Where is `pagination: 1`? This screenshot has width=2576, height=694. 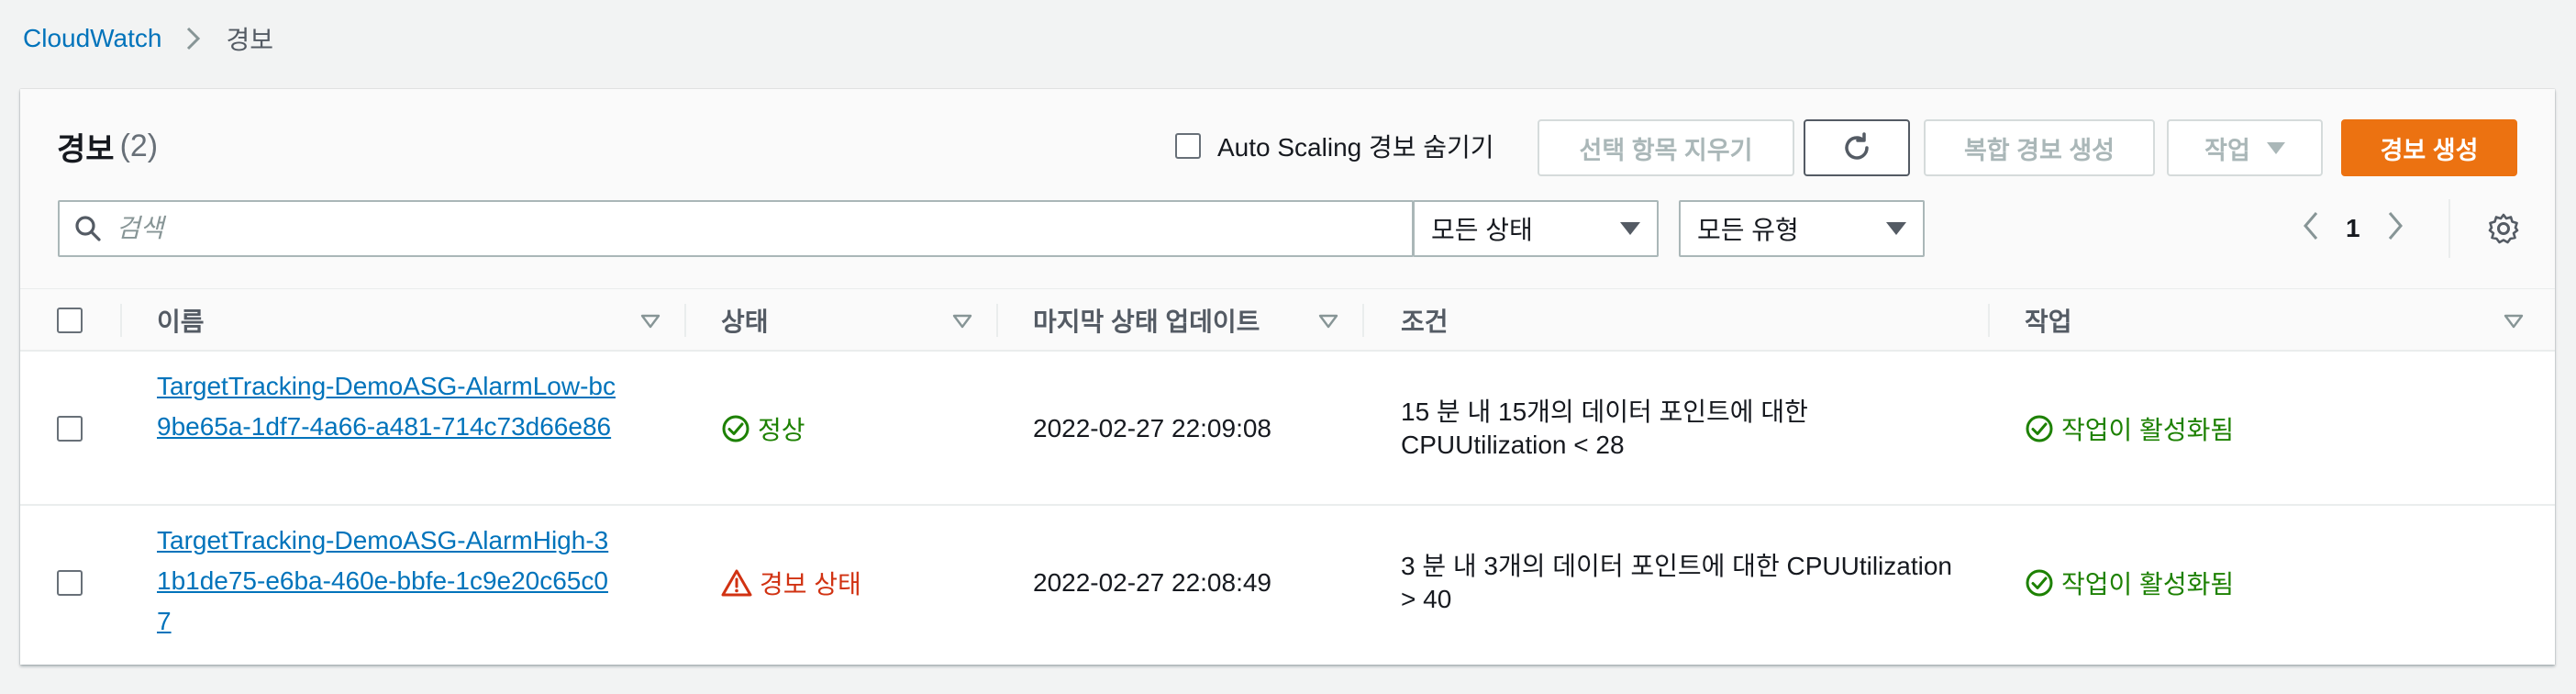
pagination: 1 is located at coordinates (2353, 229).